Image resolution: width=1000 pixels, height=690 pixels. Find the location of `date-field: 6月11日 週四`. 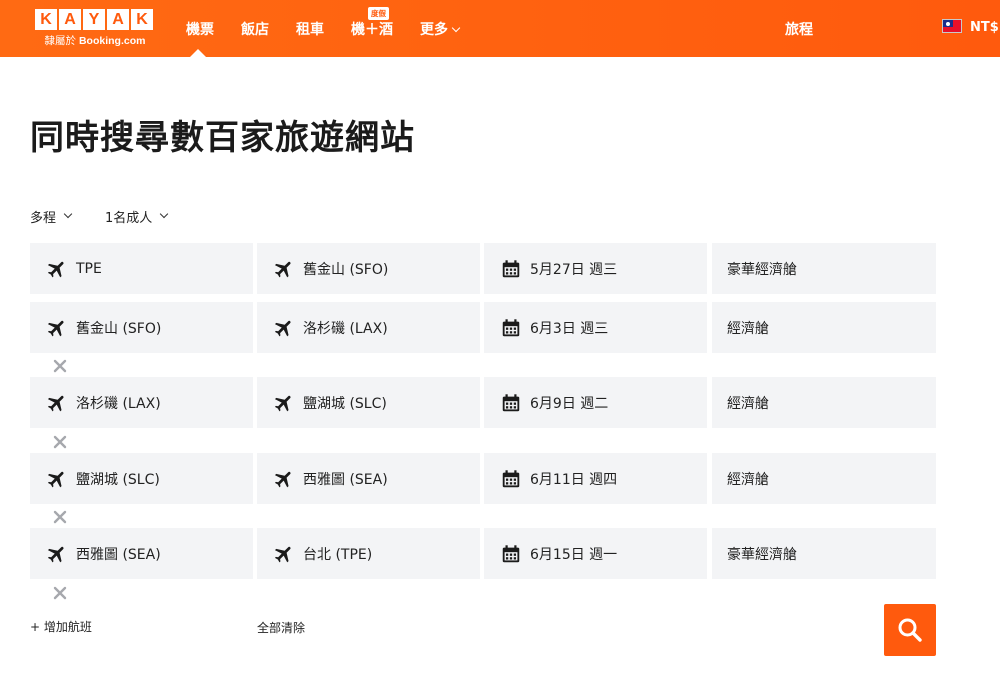

date-field: 6月11日 週四 is located at coordinates (595, 478).